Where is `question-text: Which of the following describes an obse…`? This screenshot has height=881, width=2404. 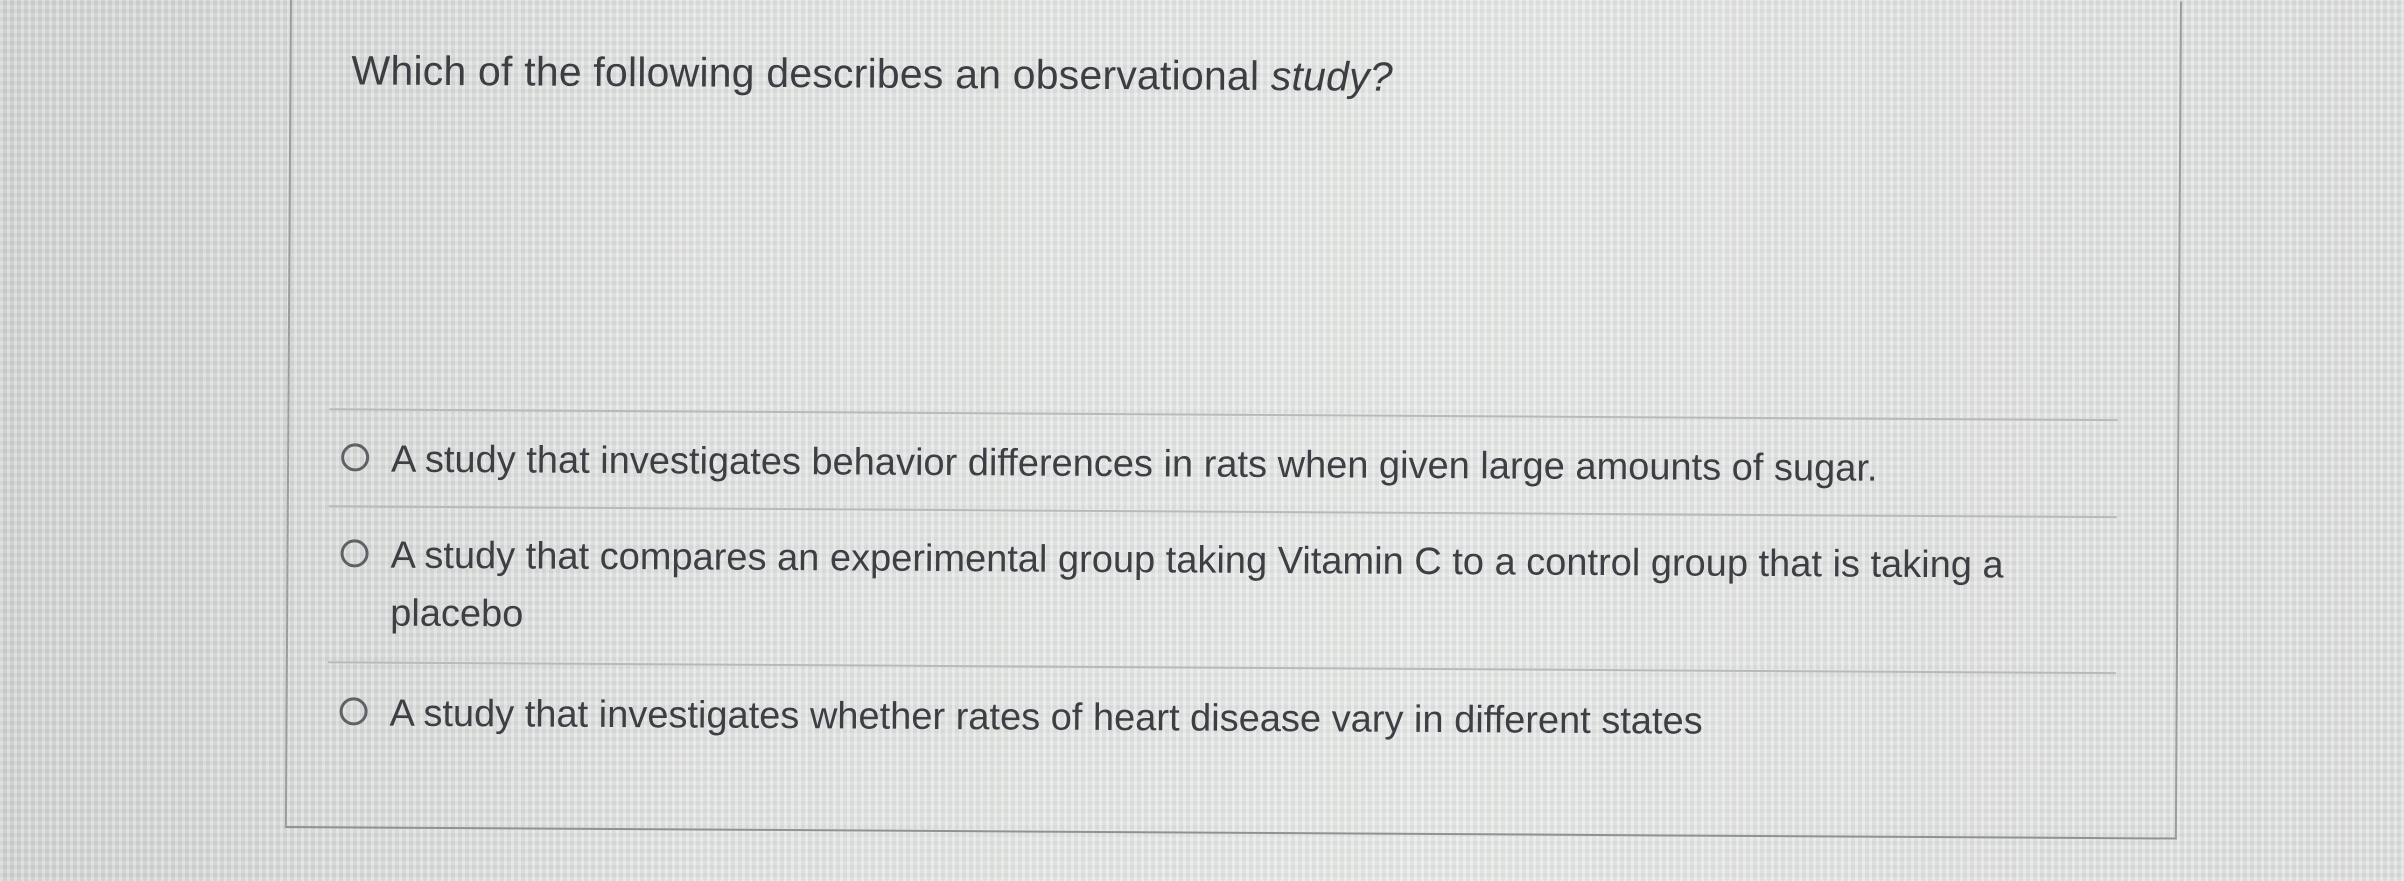 question-text: Which of the following describes an obse… is located at coordinates (872, 73).